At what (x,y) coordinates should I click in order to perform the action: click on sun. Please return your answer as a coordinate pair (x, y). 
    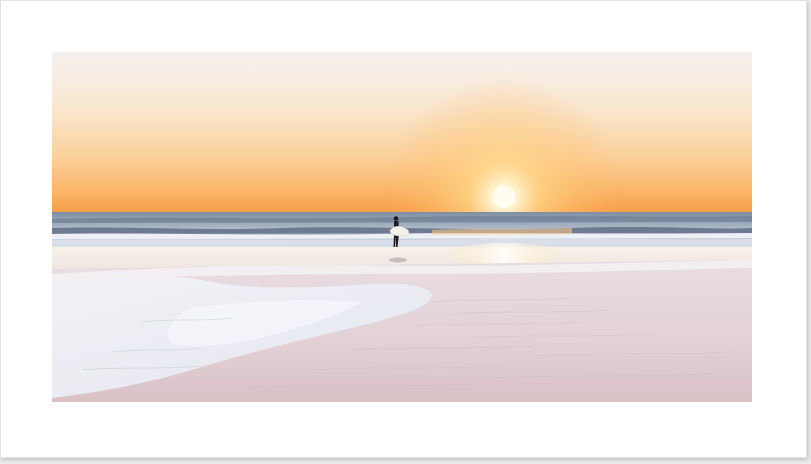
    Looking at the image, I should click on (504, 197).